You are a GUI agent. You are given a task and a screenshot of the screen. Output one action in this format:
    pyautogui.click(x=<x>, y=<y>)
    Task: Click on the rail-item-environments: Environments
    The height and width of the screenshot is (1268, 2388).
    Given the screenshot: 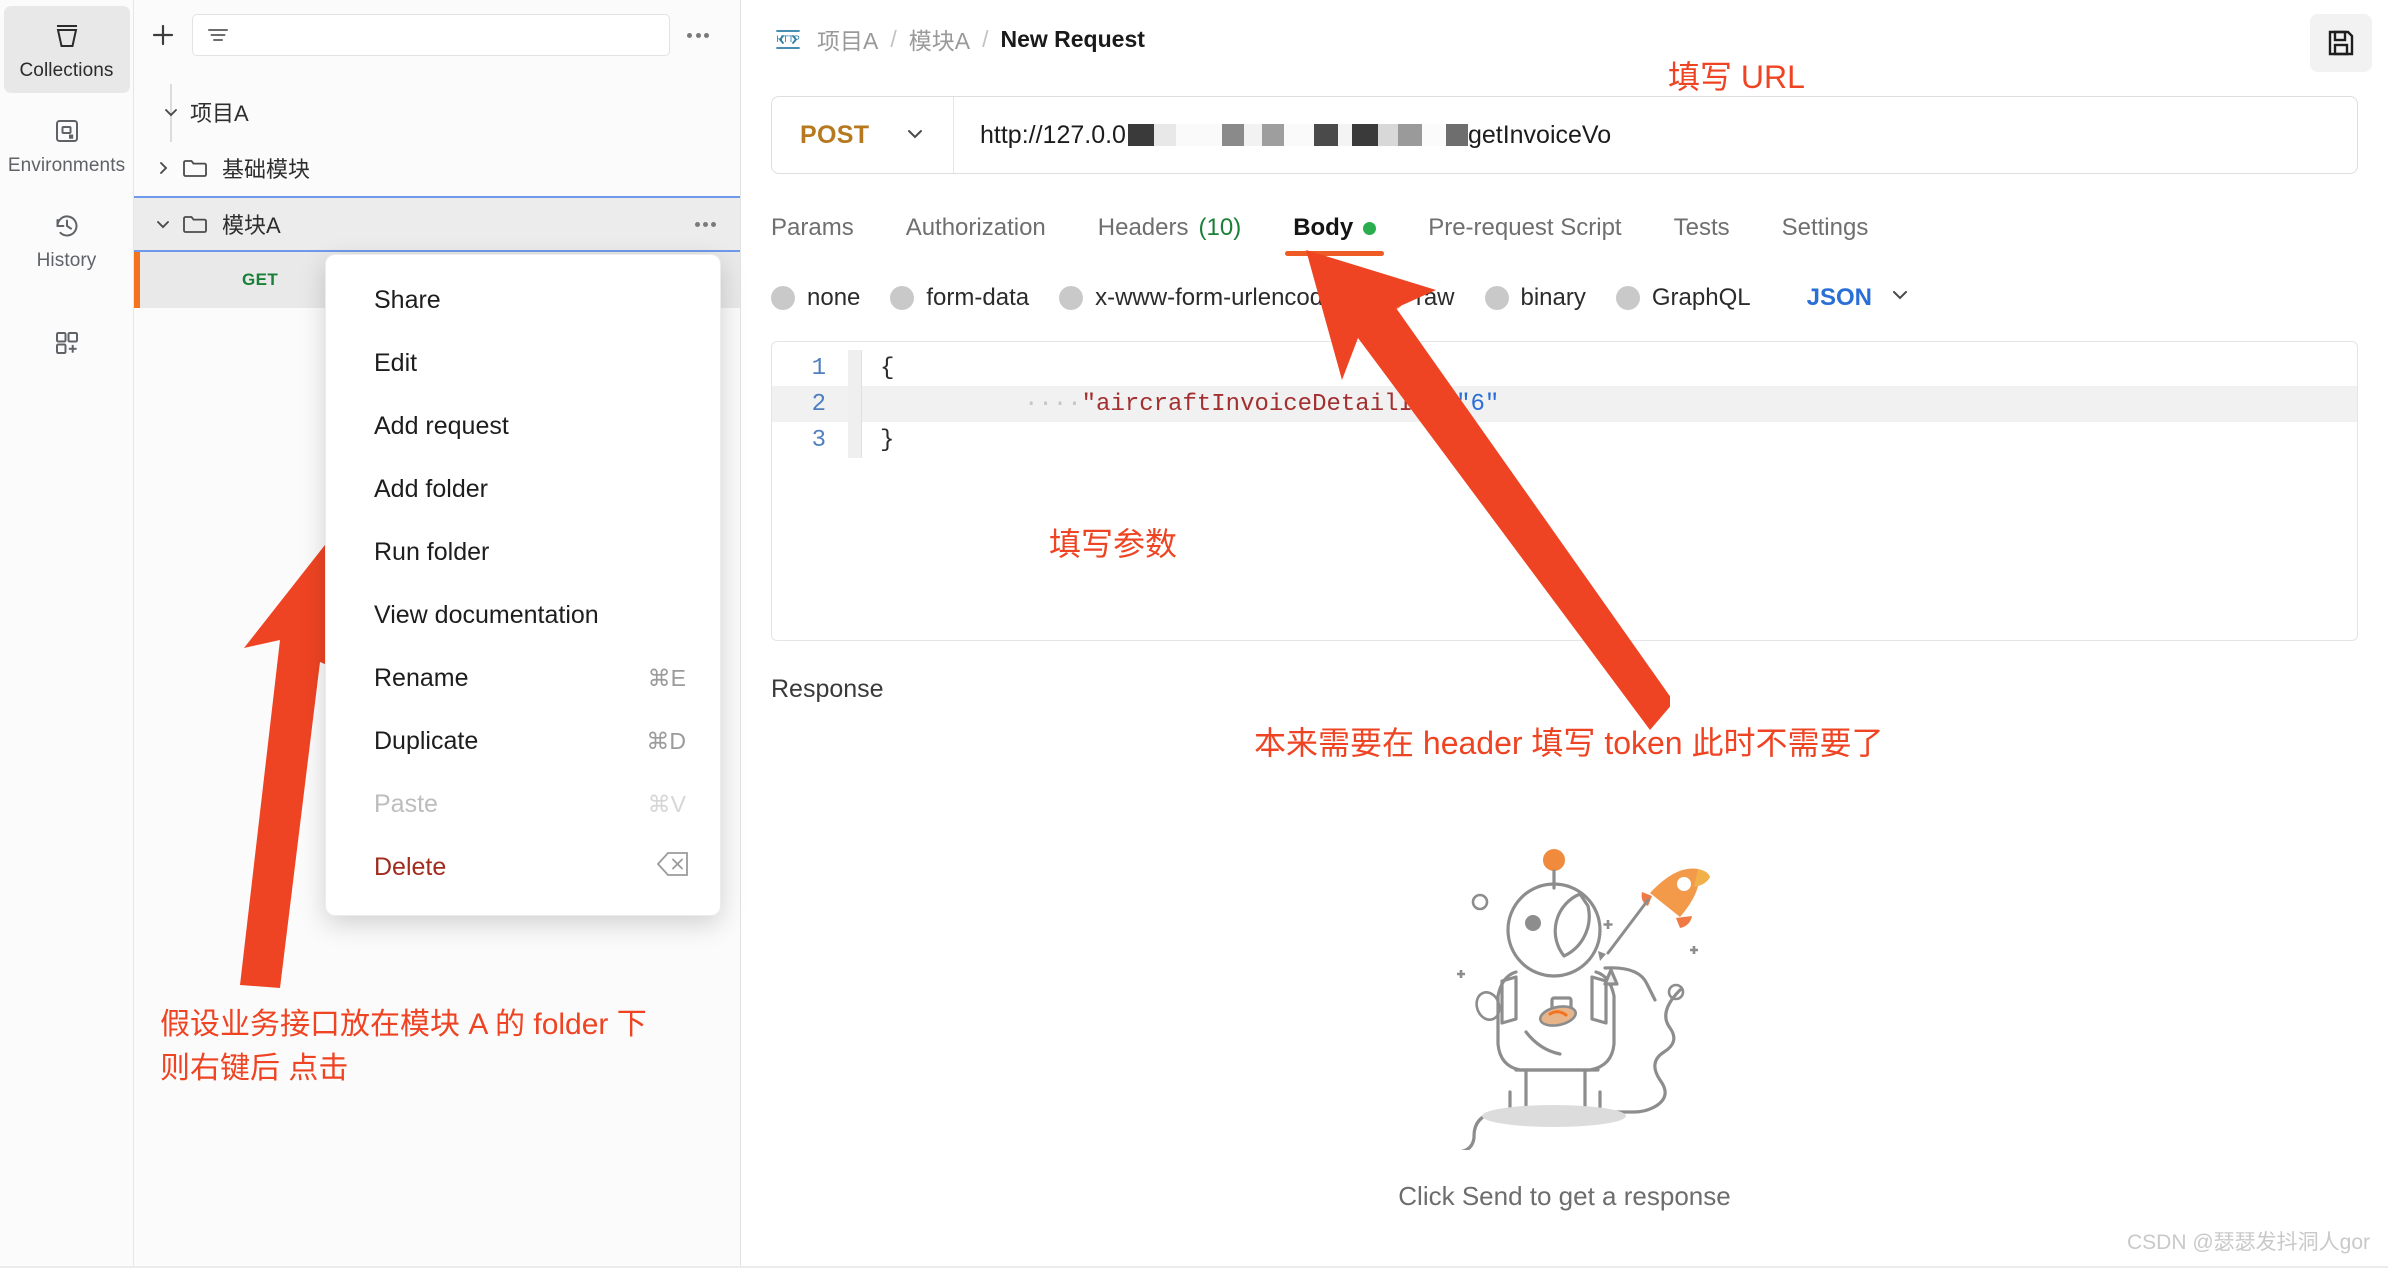 What is the action you would take?
    pyautogui.click(x=67, y=144)
    